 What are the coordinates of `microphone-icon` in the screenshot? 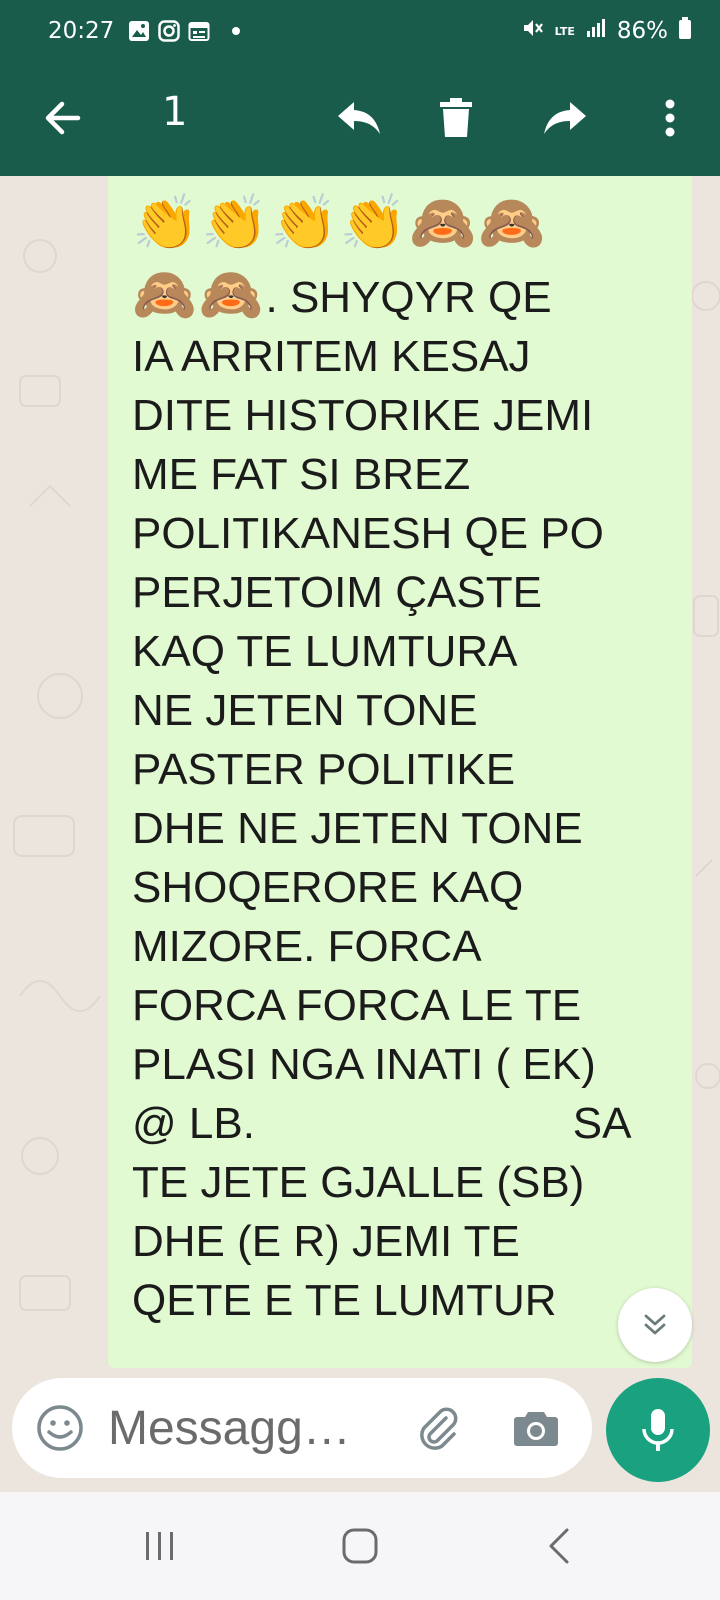 It's located at (658, 1430).